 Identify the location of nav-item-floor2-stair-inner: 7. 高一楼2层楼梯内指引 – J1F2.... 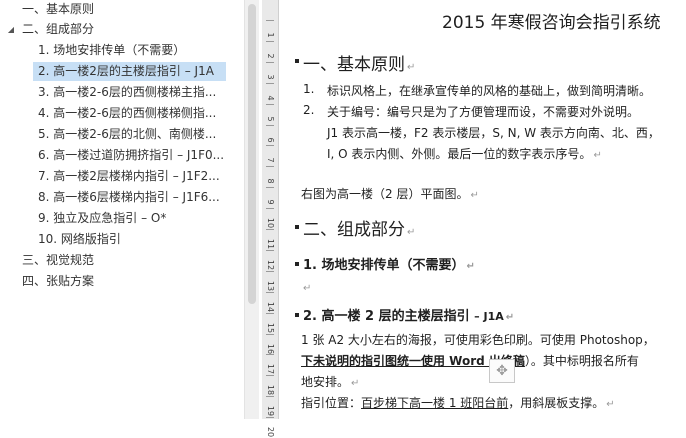
(122, 176).